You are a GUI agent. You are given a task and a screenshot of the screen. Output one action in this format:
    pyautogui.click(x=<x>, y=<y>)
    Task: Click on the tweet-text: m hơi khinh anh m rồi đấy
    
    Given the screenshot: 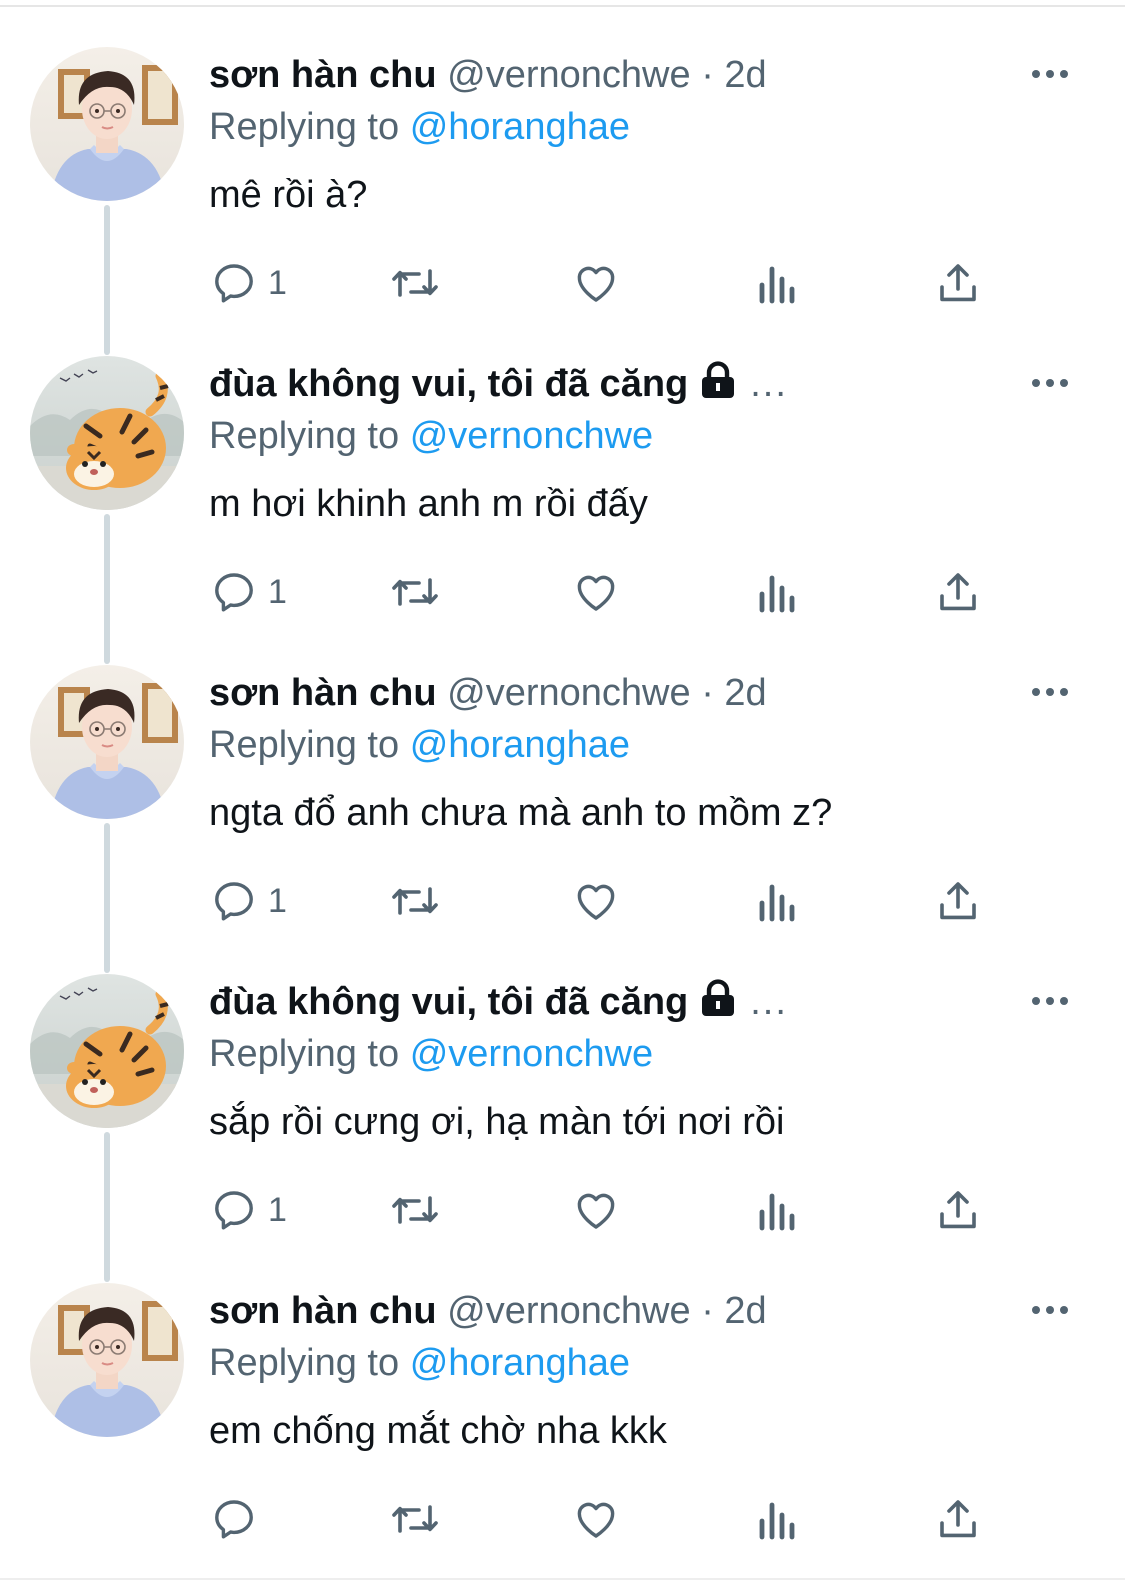 What is the action you would take?
    pyautogui.click(x=428, y=504)
    